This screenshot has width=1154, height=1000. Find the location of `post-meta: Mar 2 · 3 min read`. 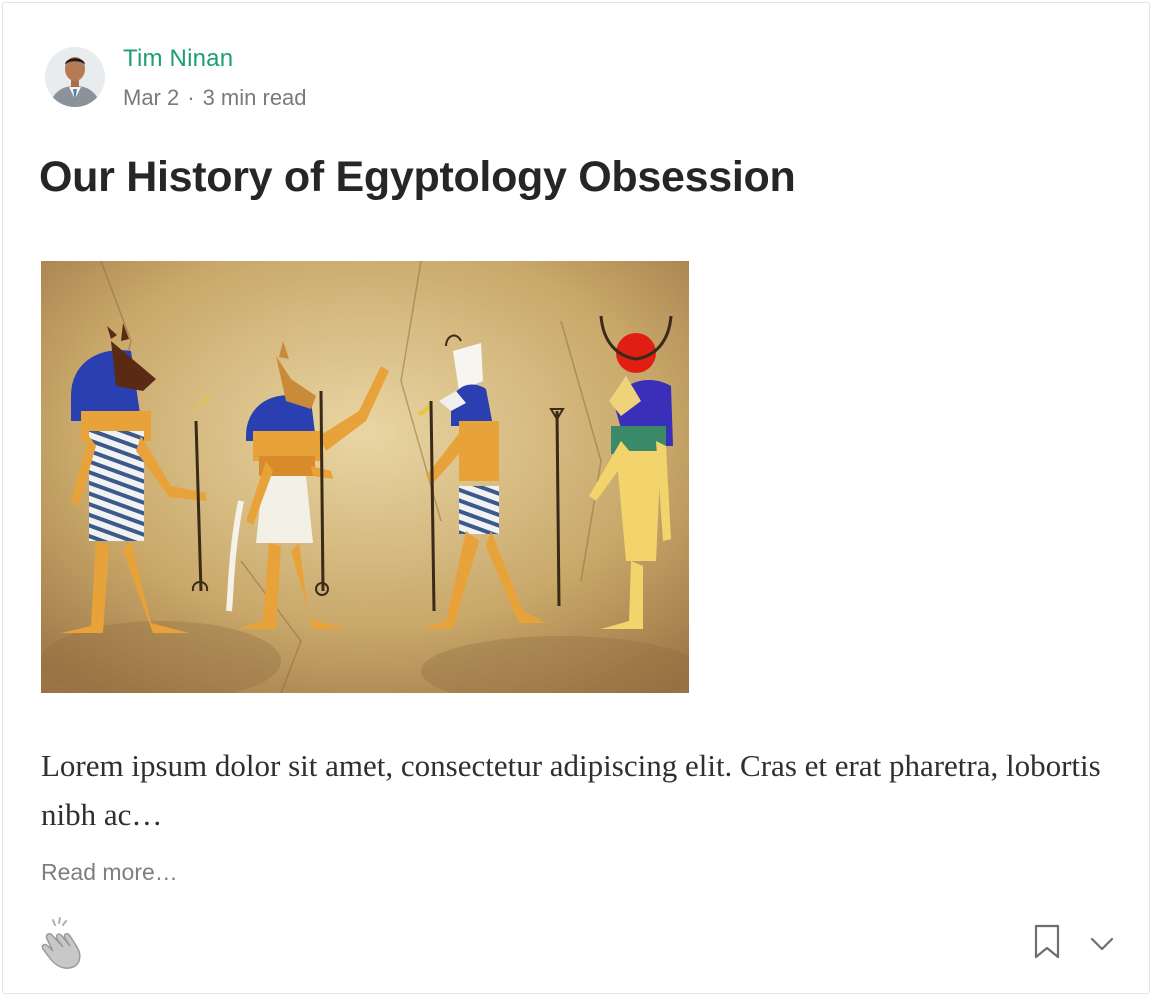

post-meta: Mar 2 · 3 min read is located at coordinates (215, 98).